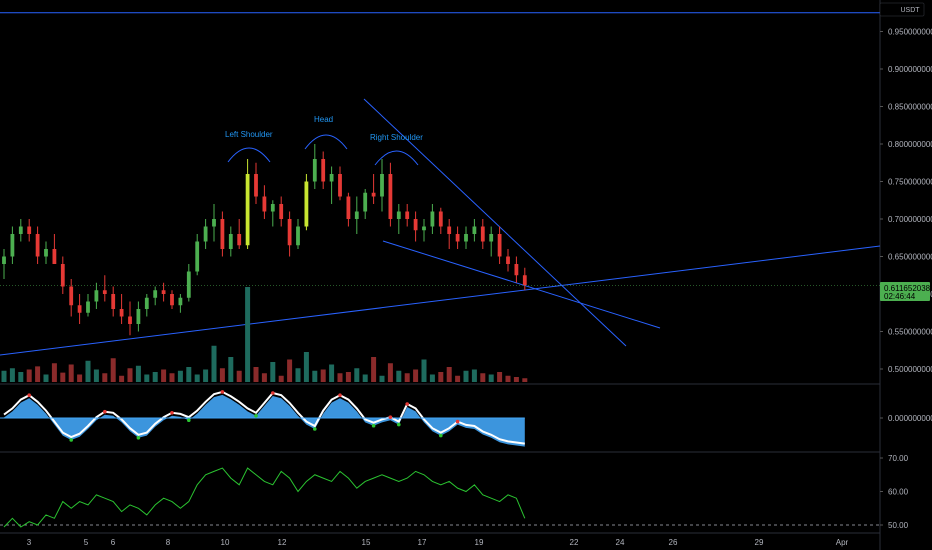 The height and width of the screenshot is (550, 932). What do you see at coordinates (620, 542) in the screenshot?
I see `time-tick-label: 24` at bounding box center [620, 542].